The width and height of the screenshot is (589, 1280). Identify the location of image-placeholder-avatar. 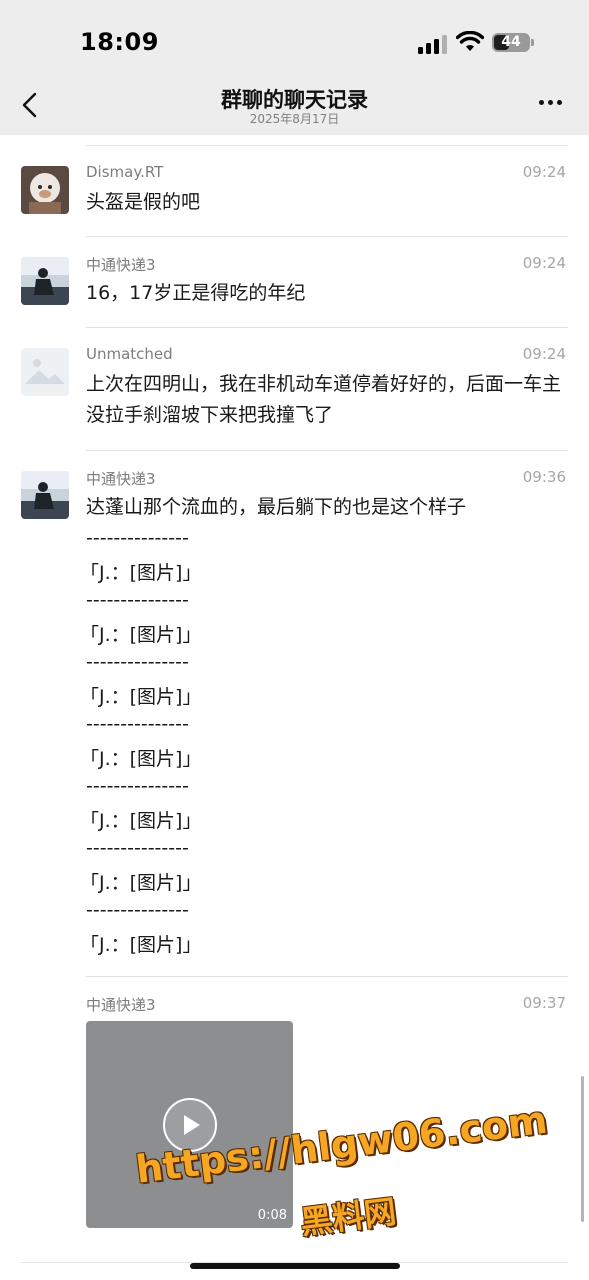
(45, 372).